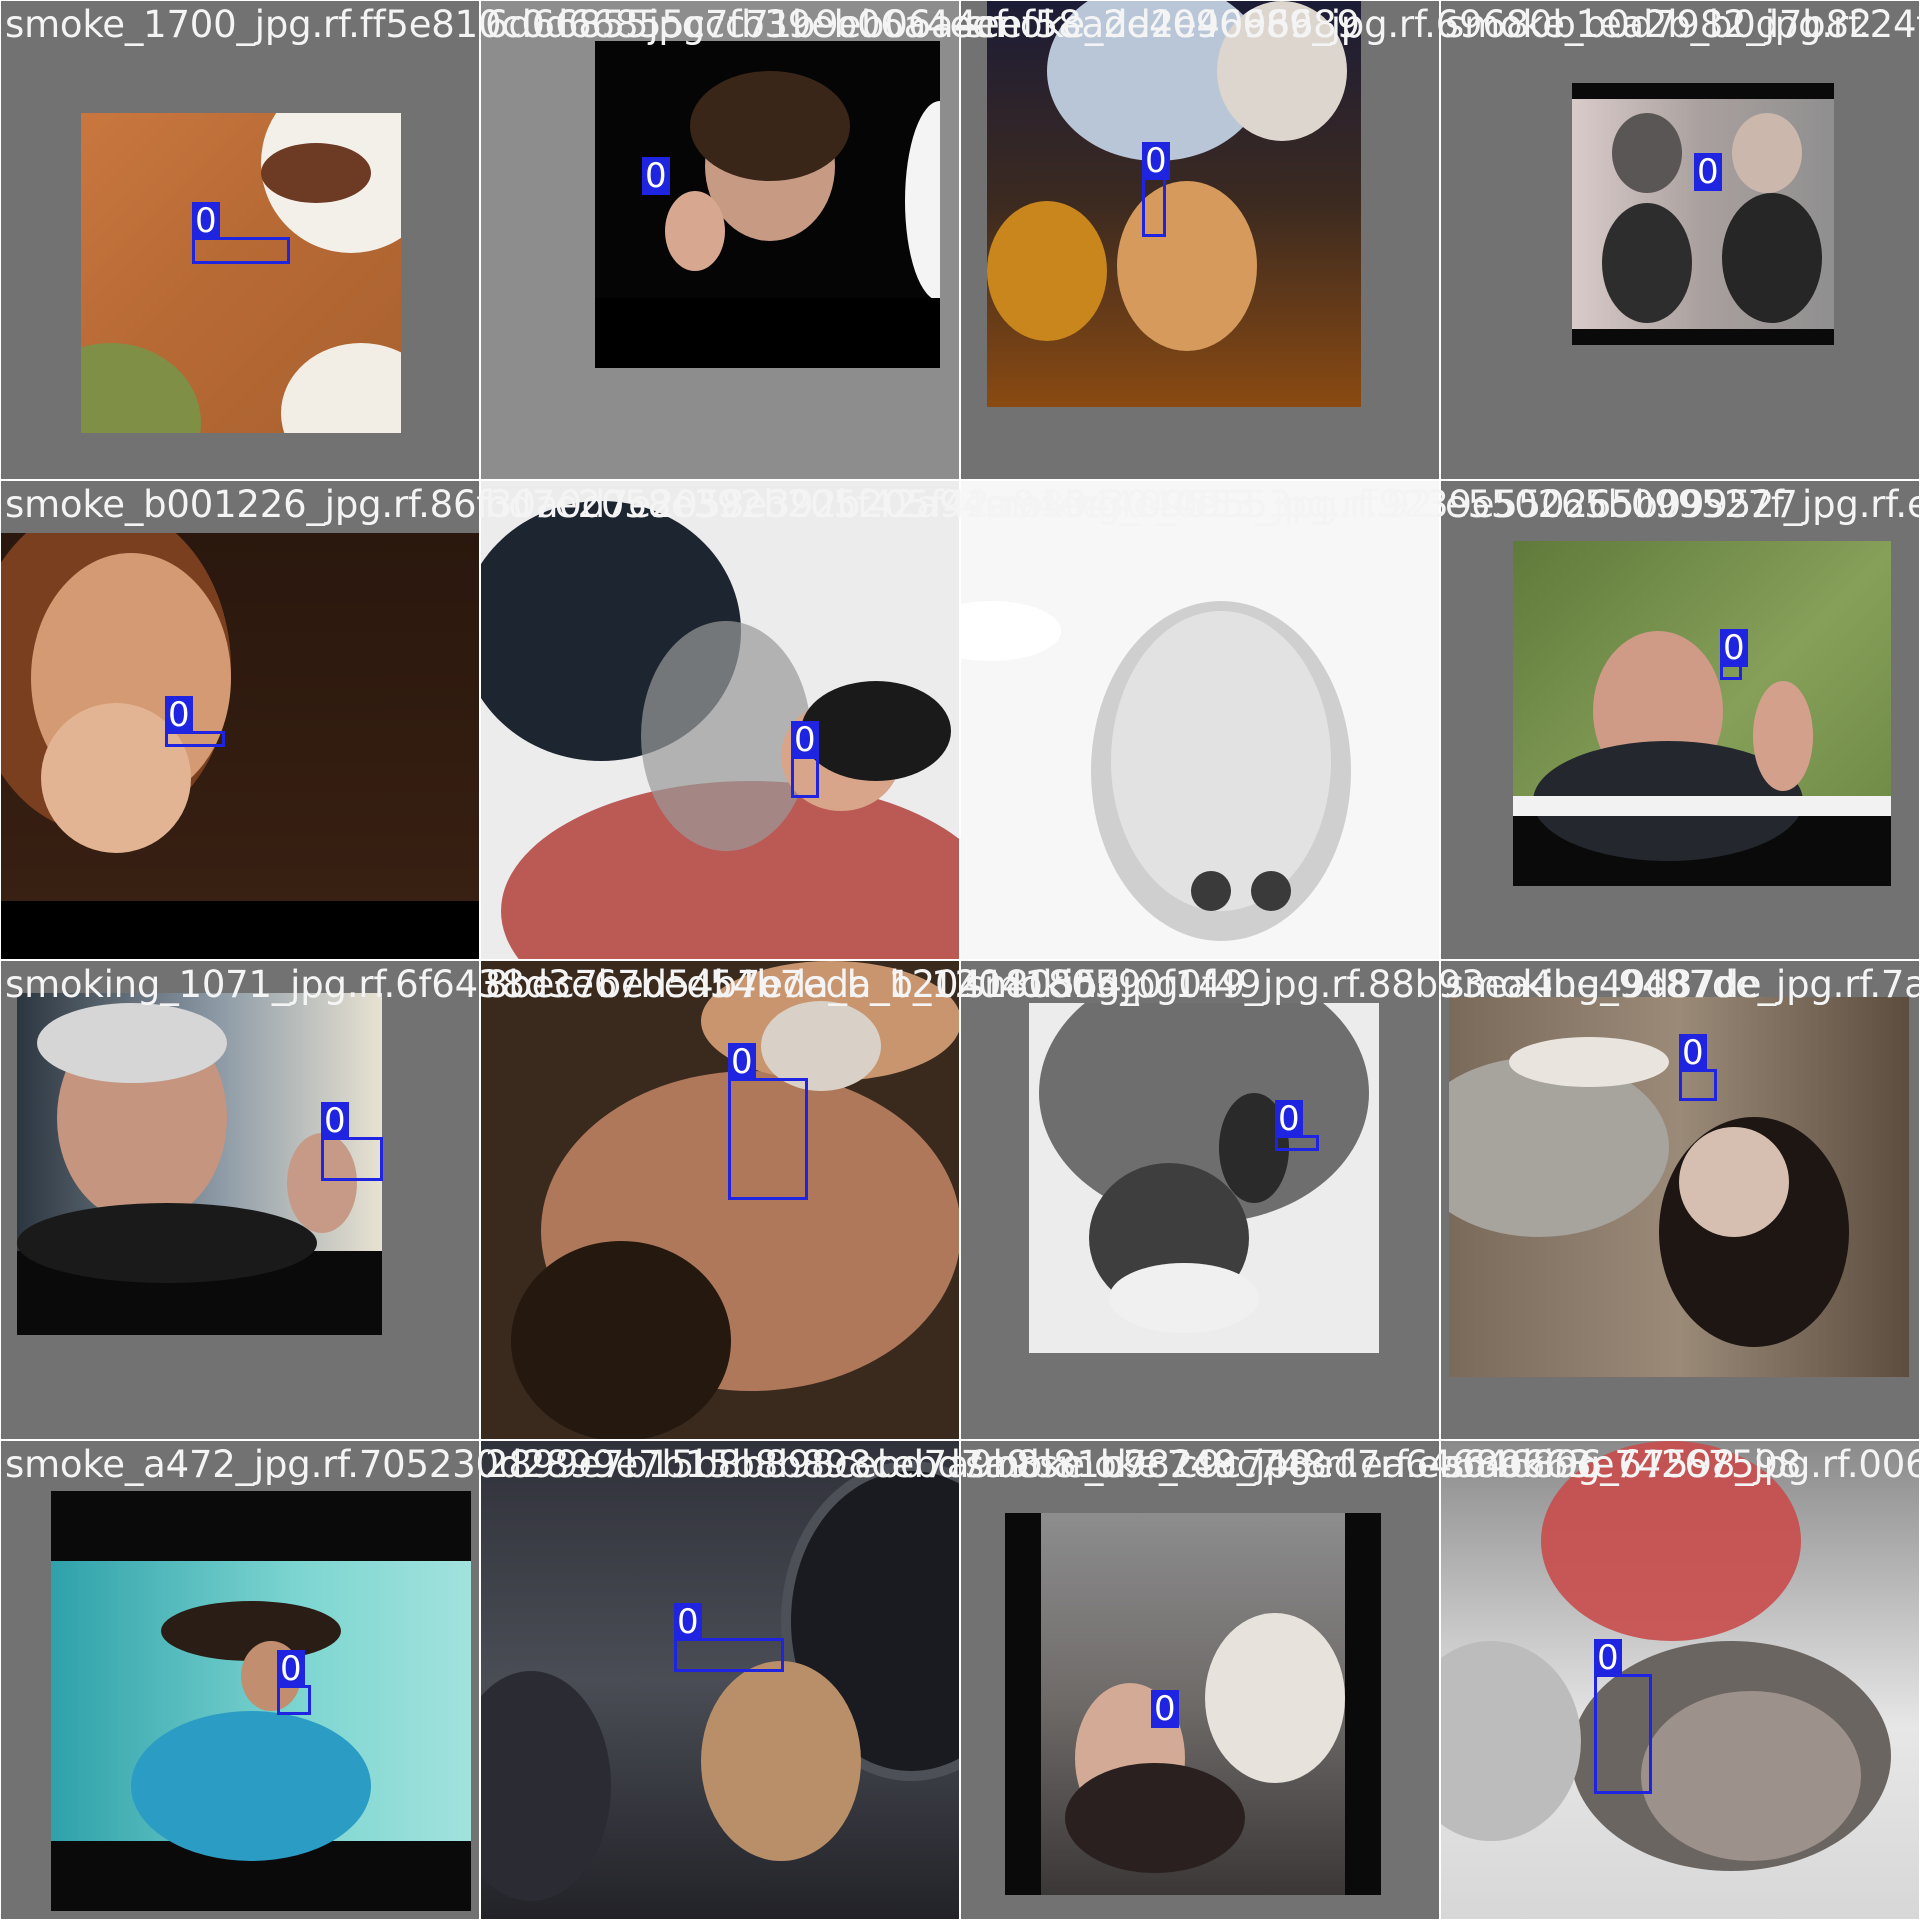  What do you see at coordinates (1682, 24) in the screenshot?
I see `caption-4: smoke_b0d7982_jpg.rf.24f1` at bounding box center [1682, 24].